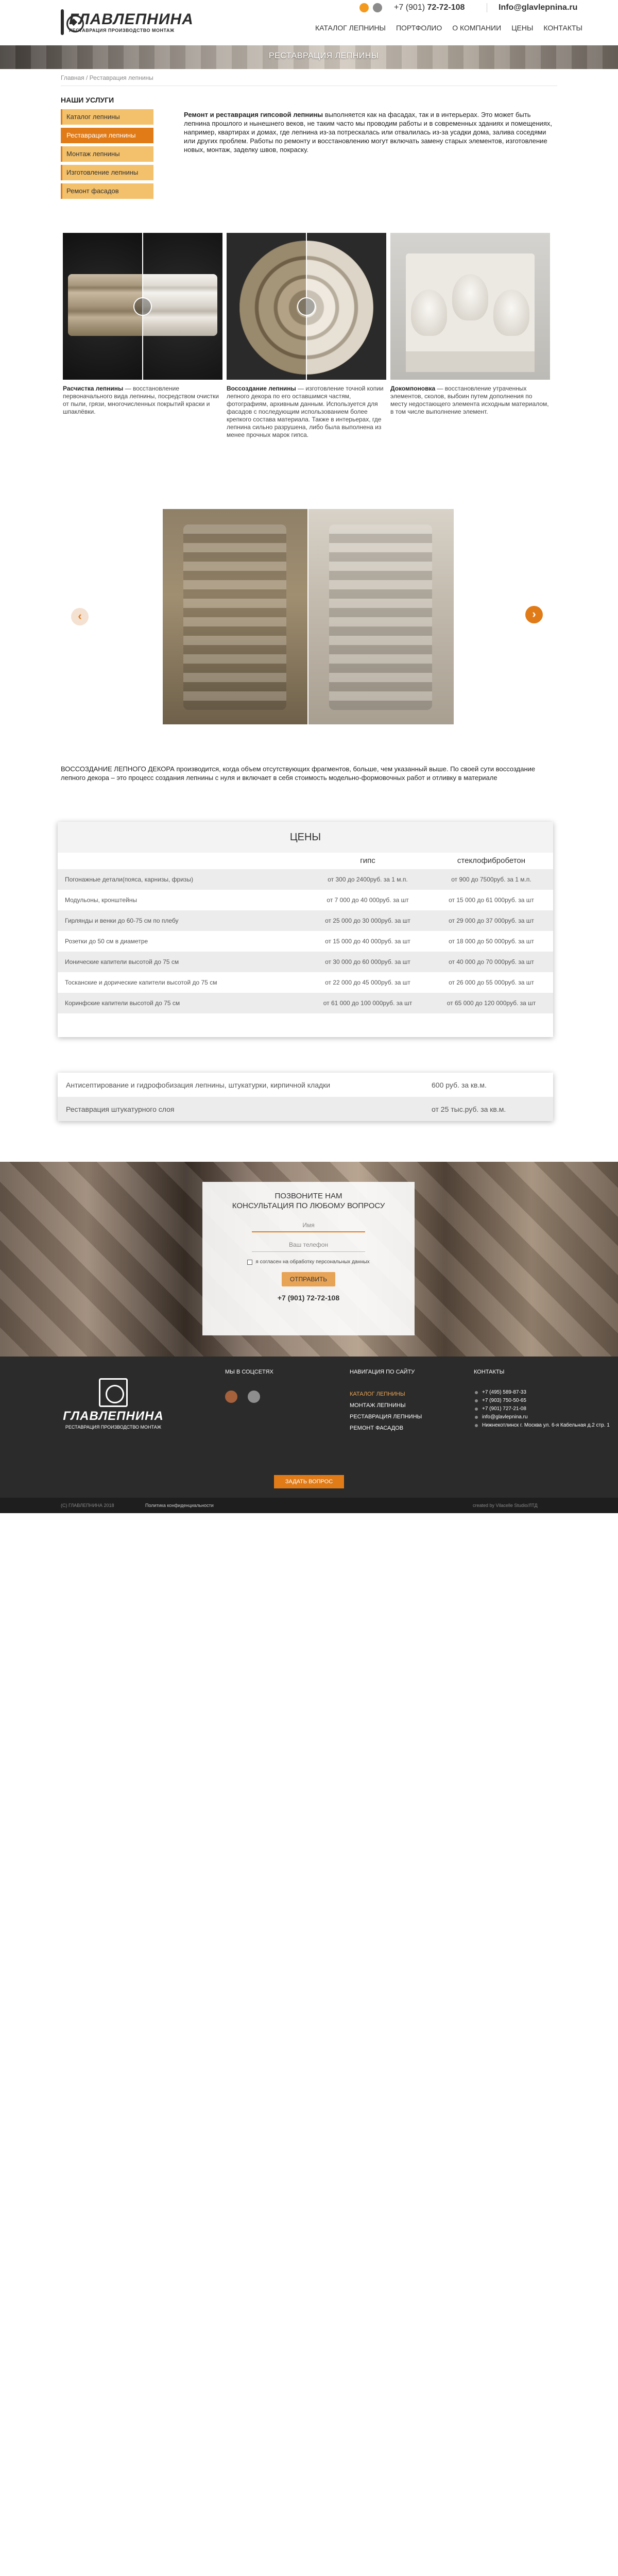  I want to click on logo-name: ГЛАВЛЕПНИНА, so click(131, 19).